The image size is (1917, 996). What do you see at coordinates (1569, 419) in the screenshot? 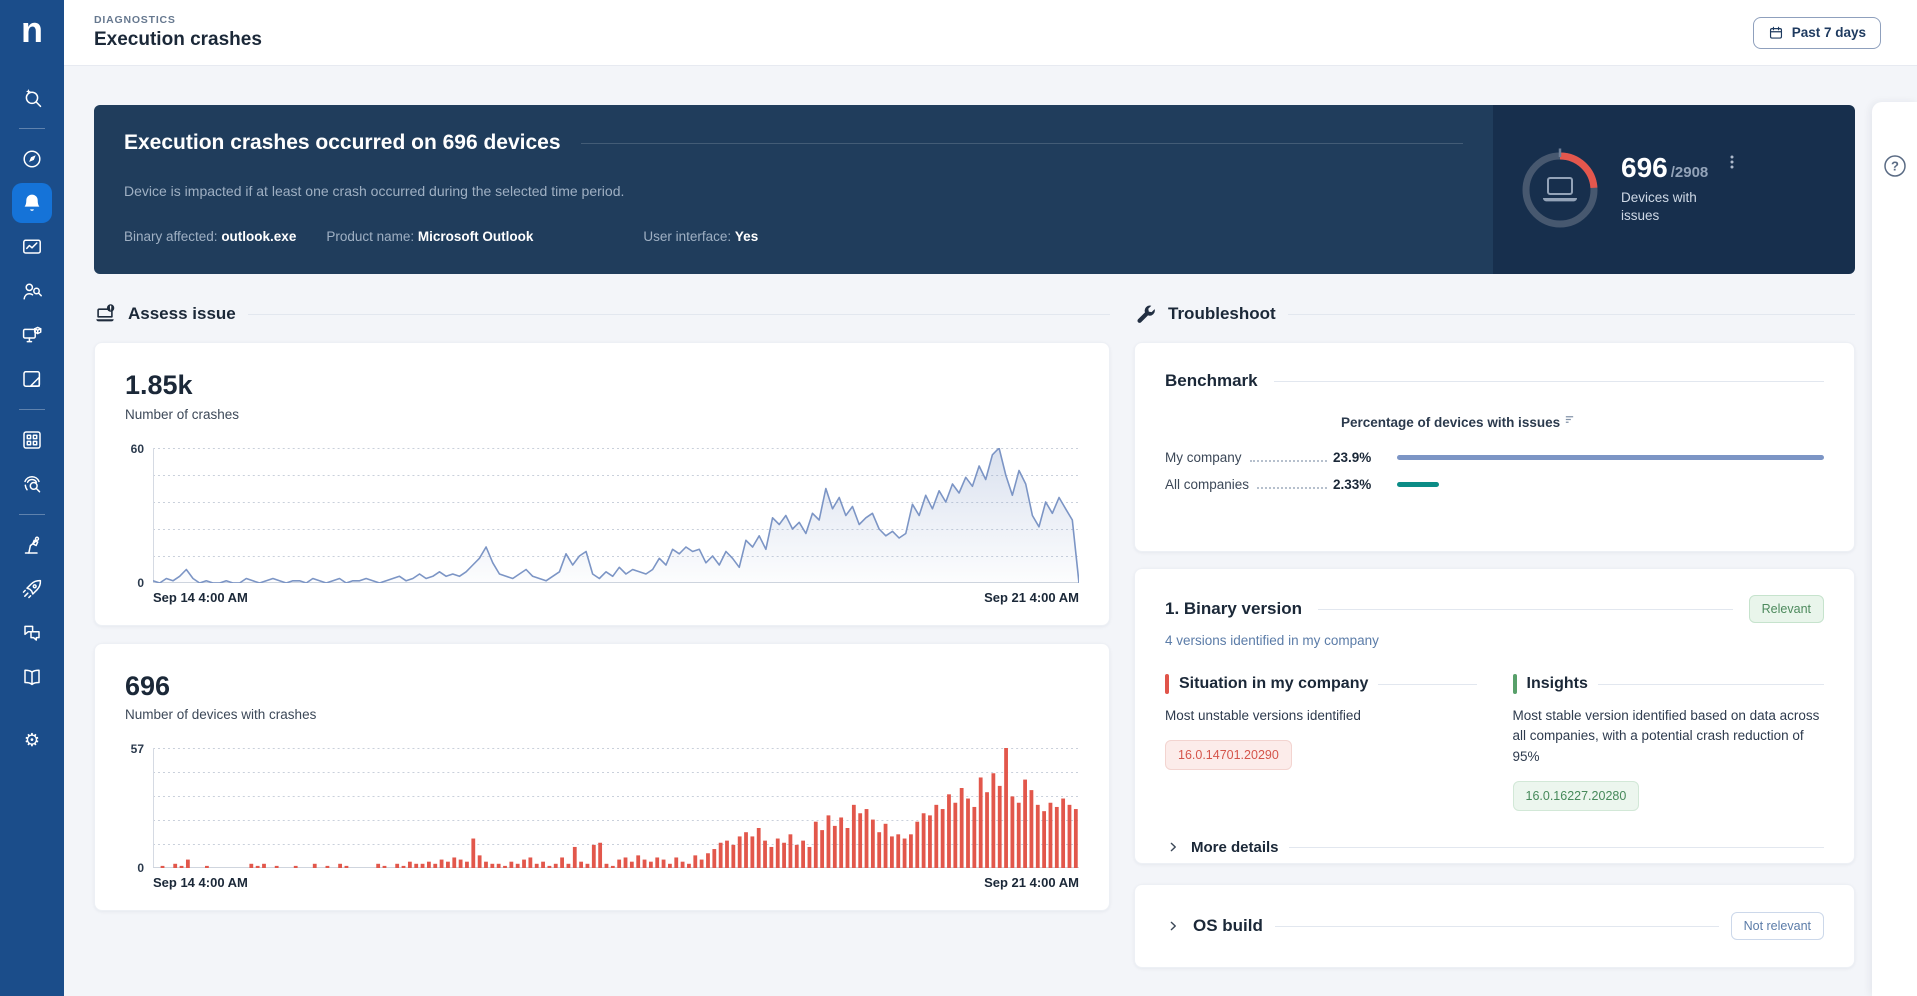
I see `sort-icon` at bounding box center [1569, 419].